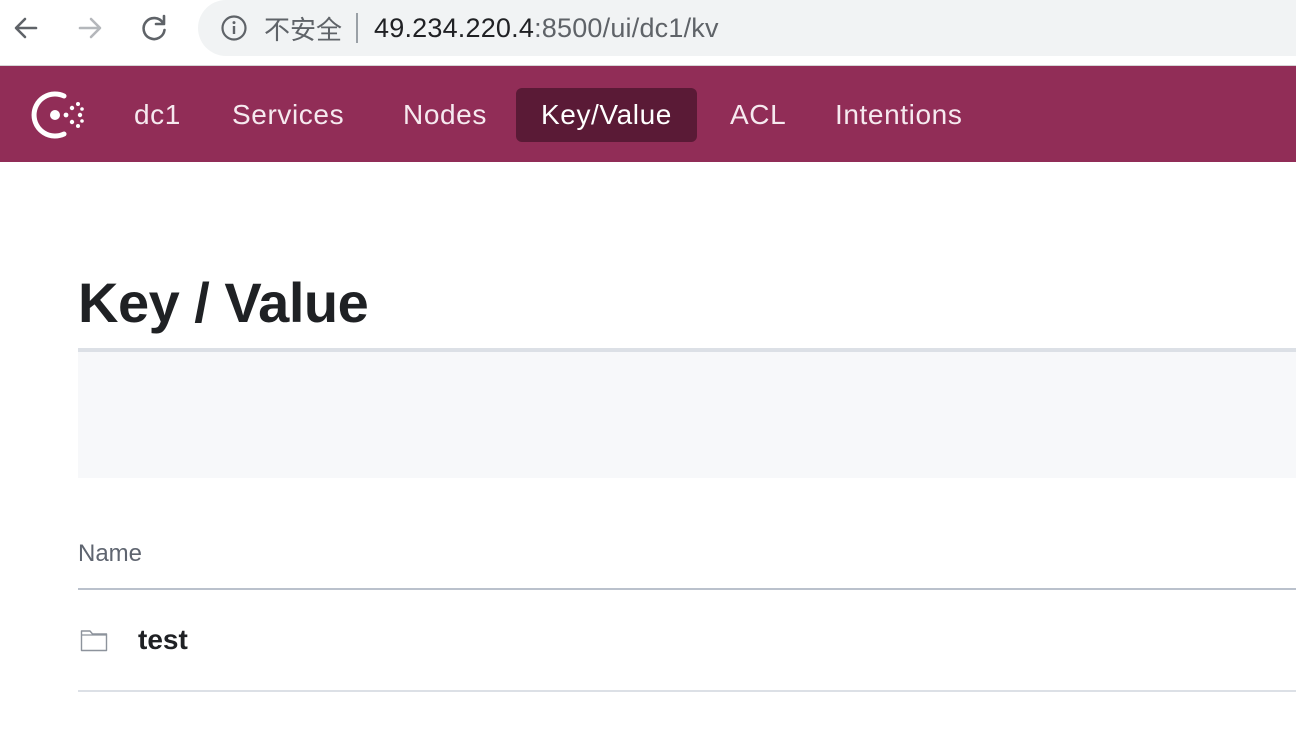 Image resolution: width=1296 pixels, height=742 pixels. I want to click on reload-icon, so click(154, 27).